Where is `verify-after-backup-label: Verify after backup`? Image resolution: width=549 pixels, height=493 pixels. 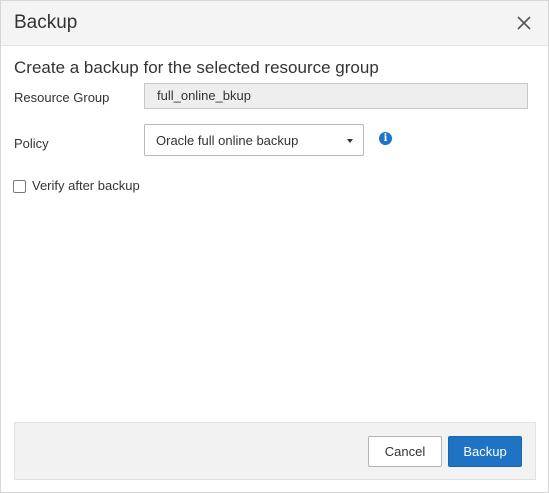
verify-after-backup-label: Verify after backup is located at coordinates (86, 185).